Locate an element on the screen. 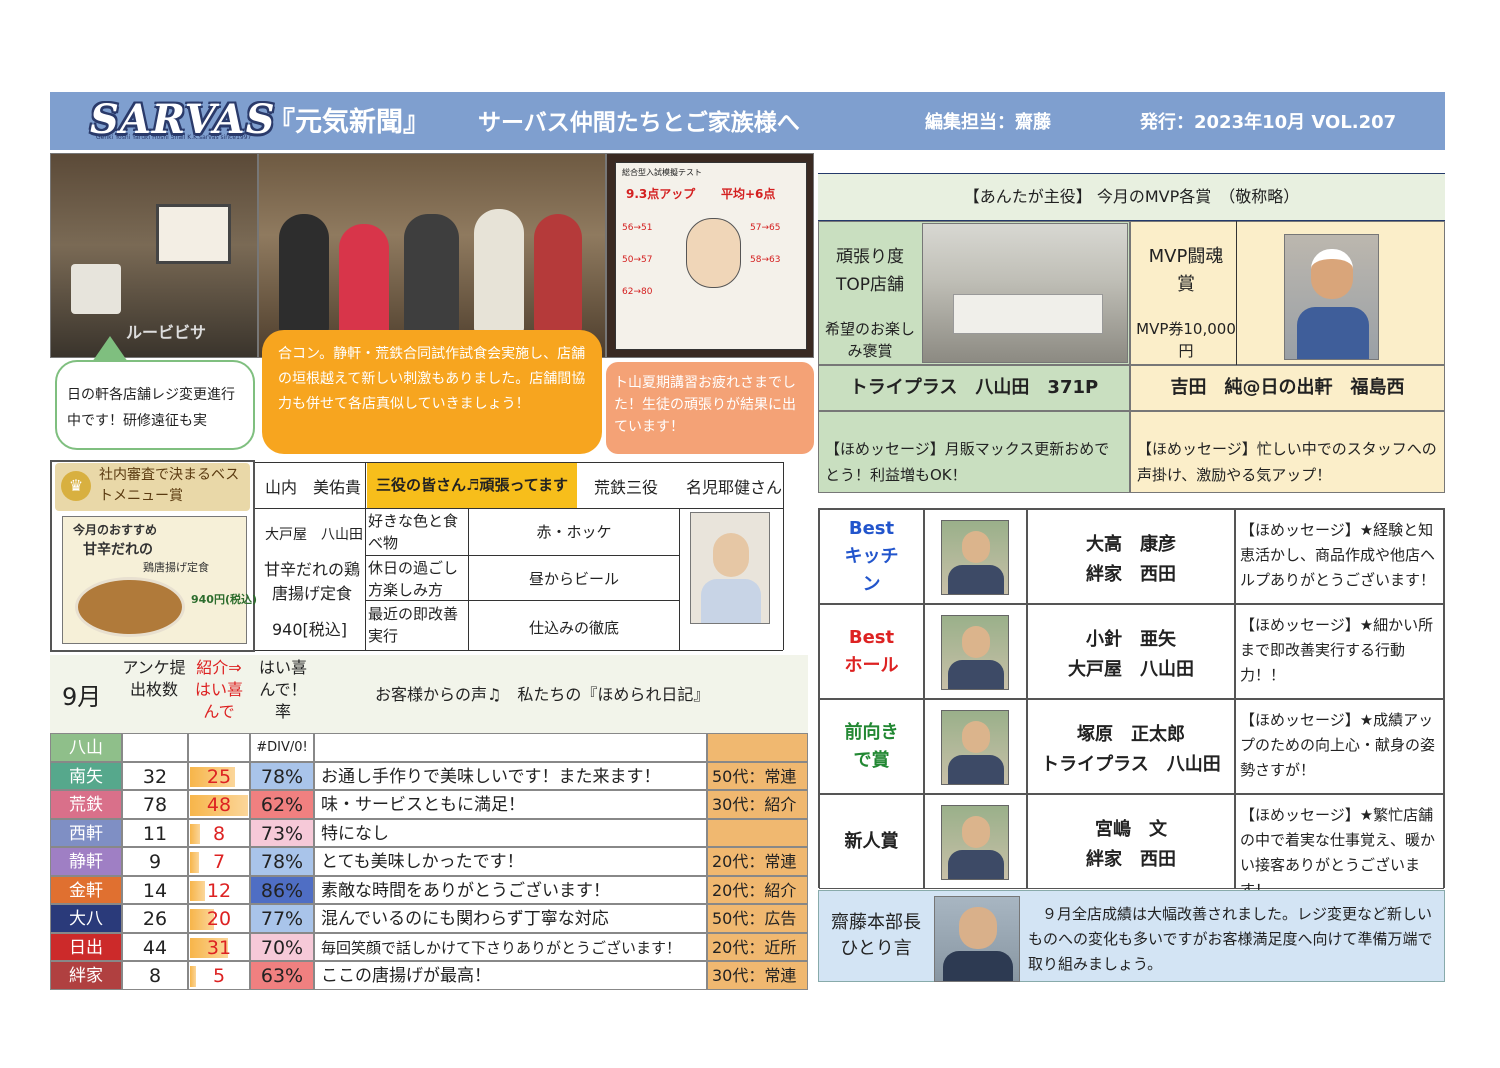 This screenshot has height=1068, width=1500. award1-message: 【ほめッセージ】月販マックス更新おめでとう！利益増もOK！ is located at coordinates (974, 452).